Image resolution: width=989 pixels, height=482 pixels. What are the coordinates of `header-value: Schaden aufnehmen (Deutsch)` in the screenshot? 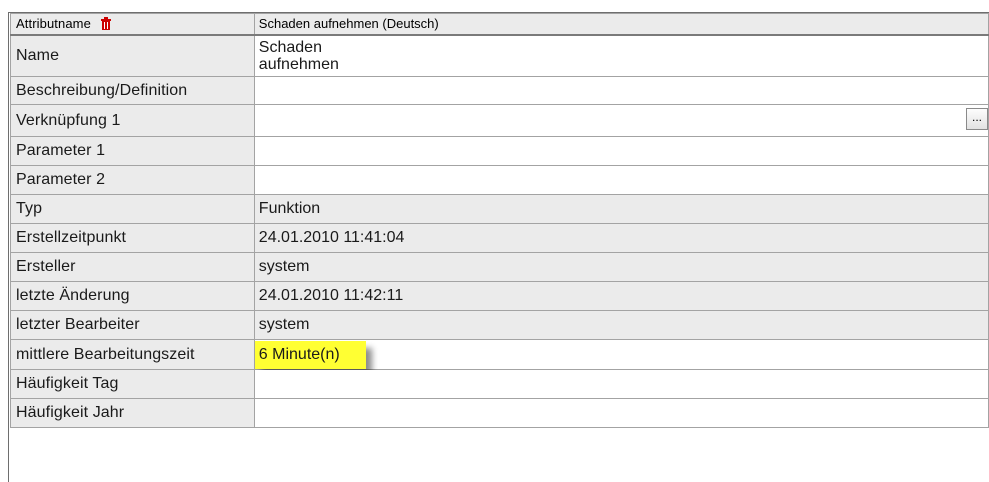 It's located at (348, 24).